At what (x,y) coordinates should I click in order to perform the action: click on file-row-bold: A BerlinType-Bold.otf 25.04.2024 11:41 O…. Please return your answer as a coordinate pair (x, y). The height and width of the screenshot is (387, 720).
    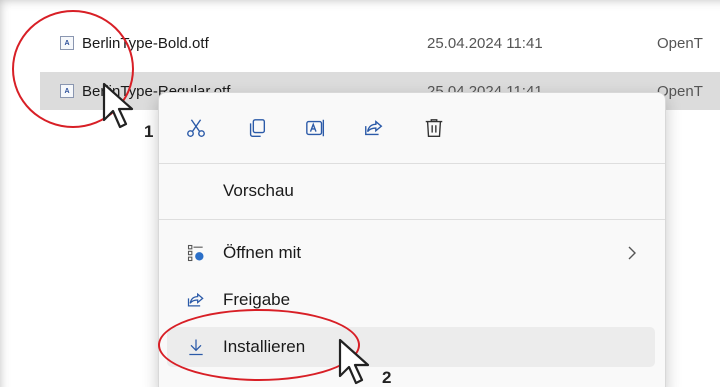
    Looking at the image, I should click on (380, 43).